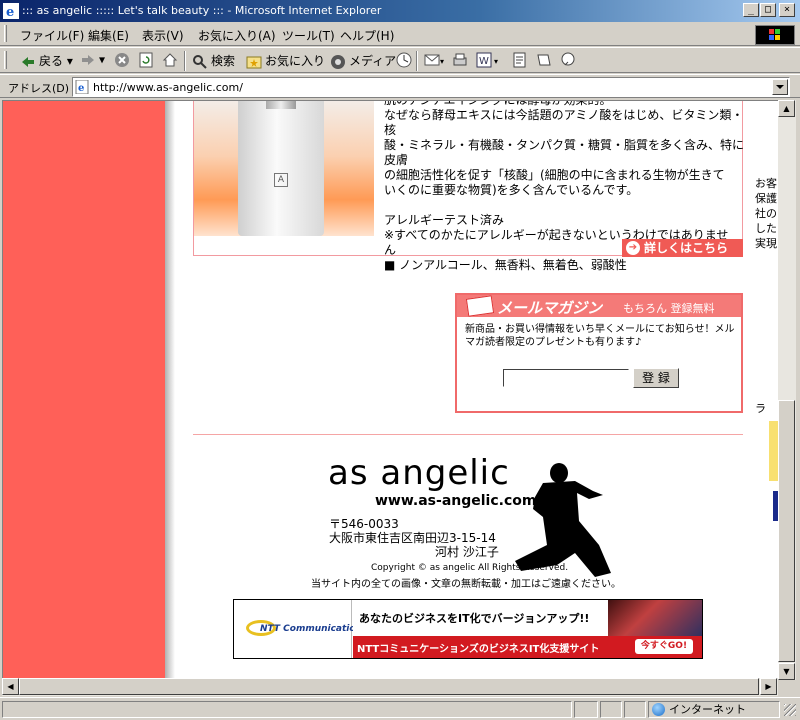 Image resolution: width=800 pixels, height=720 pixels. What do you see at coordinates (237, 35) in the screenshot?
I see `menu-favorites: お気に入り(A)` at bounding box center [237, 35].